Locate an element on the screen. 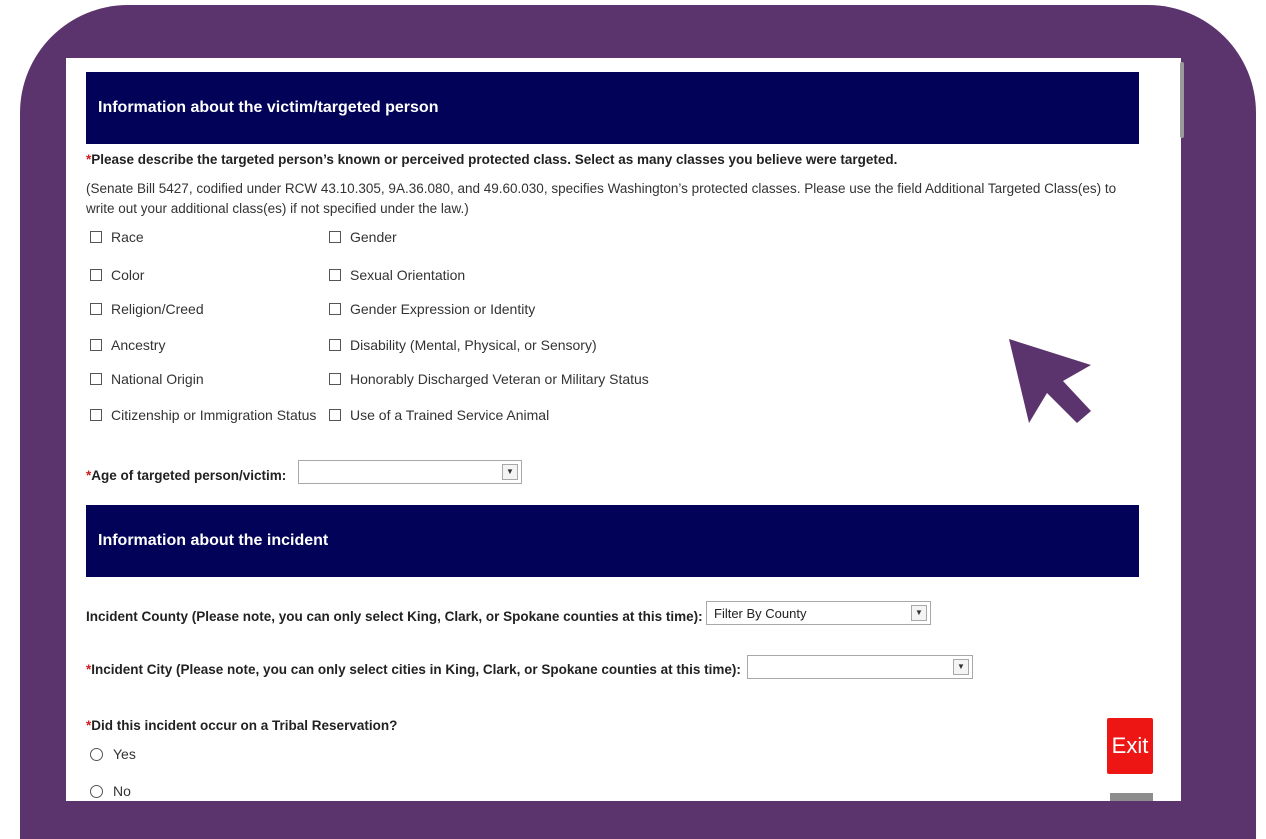  radio-label: No is located at coordinates (122, 791).